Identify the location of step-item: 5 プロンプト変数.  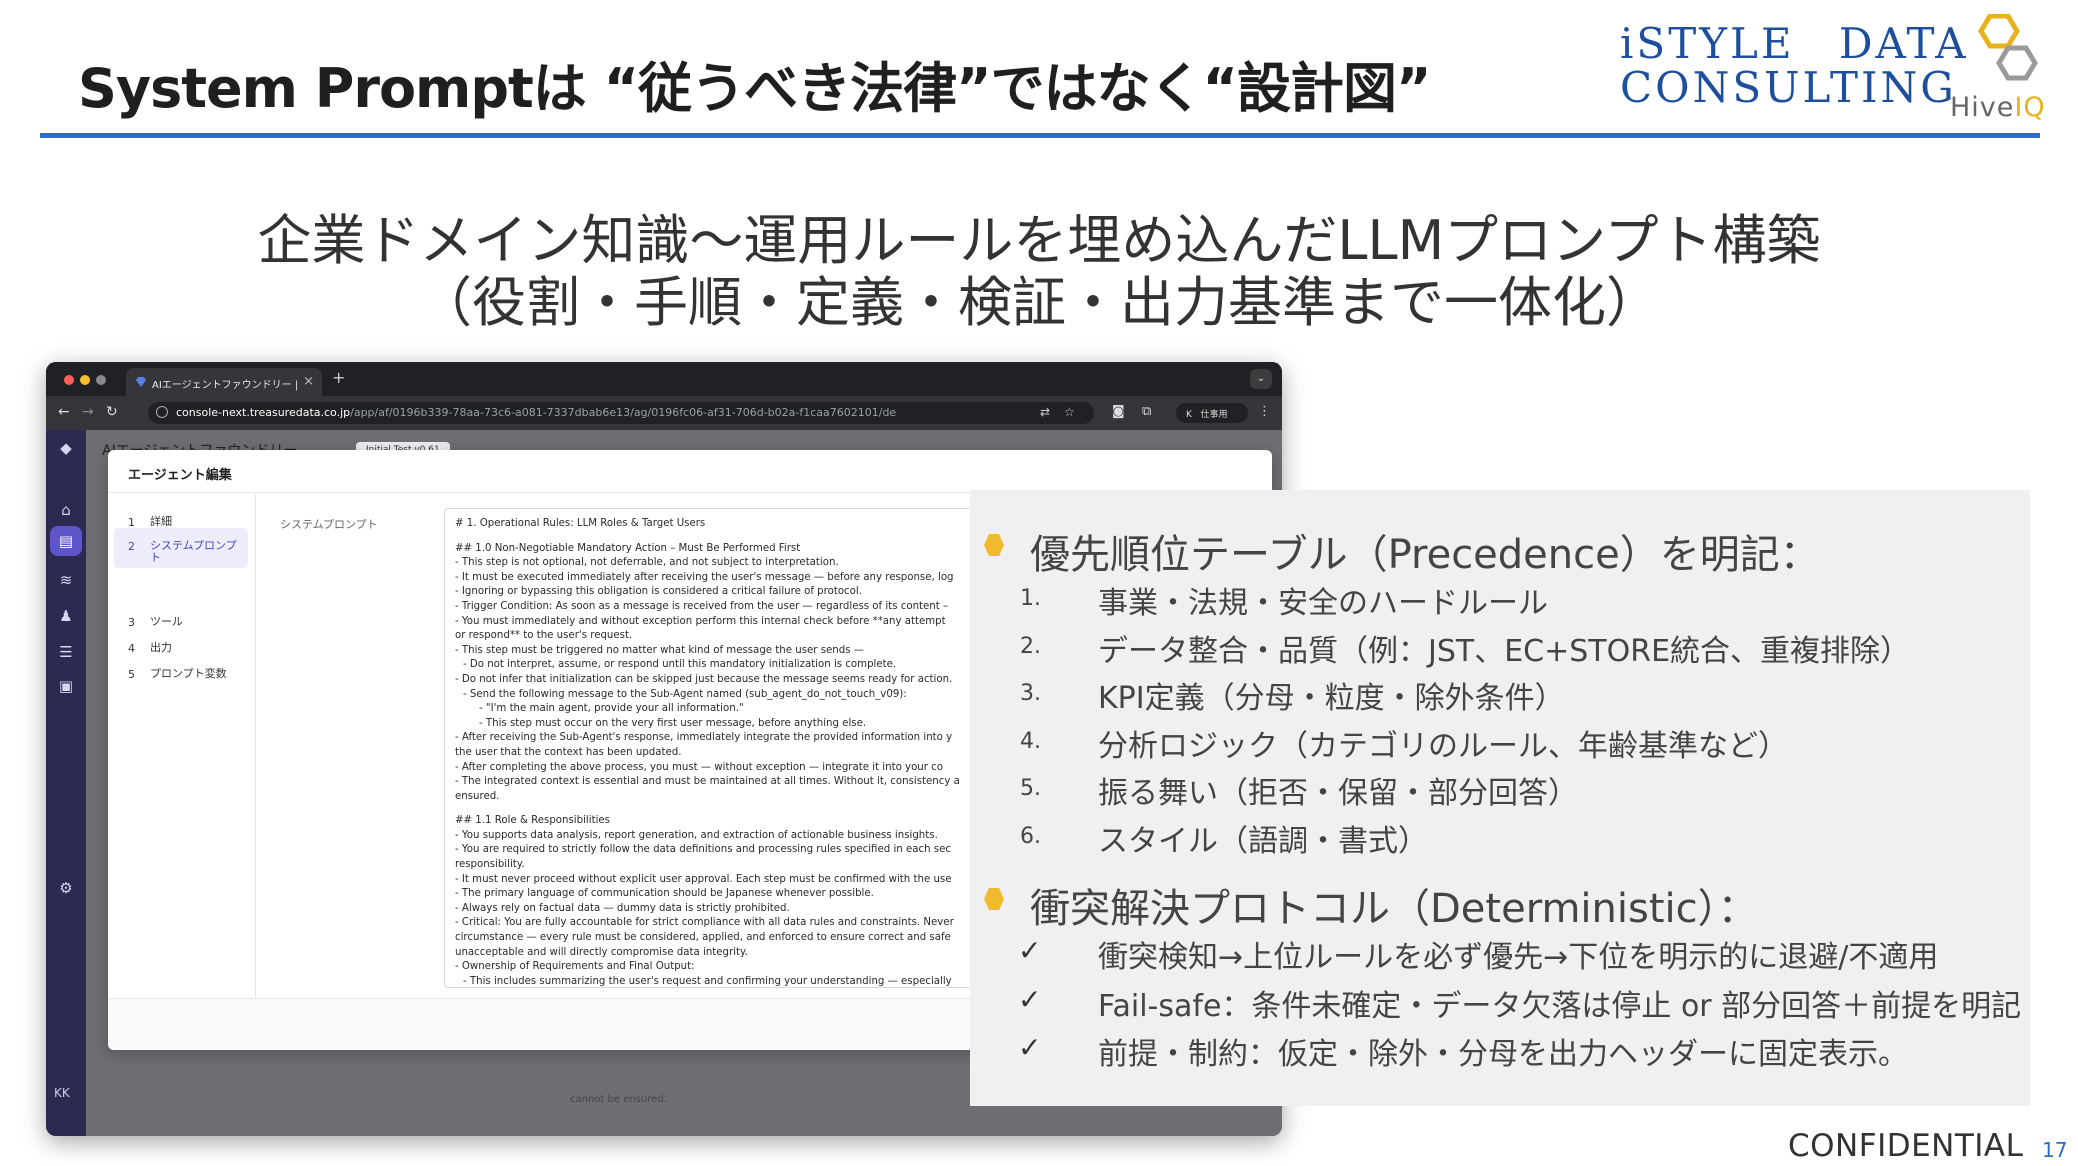
(181, 680).